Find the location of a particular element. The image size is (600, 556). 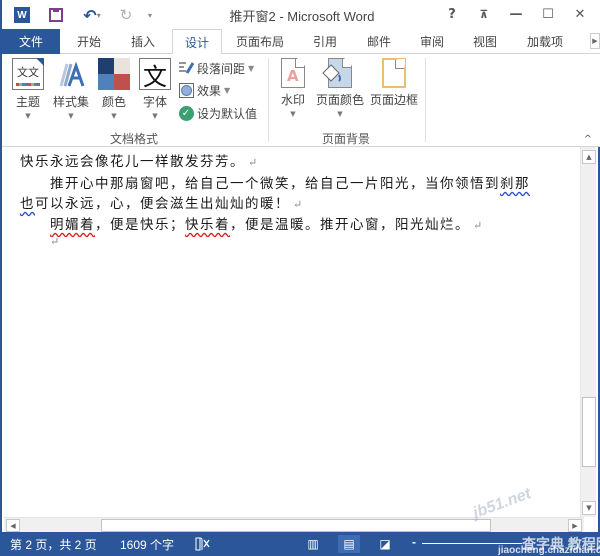

colors-icon is located at coordinates (114, 74).